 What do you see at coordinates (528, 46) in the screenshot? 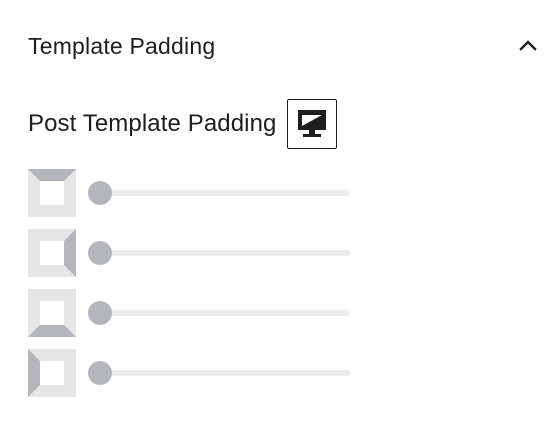
I see `chevron-up-icon` at bounding box center [528, 46].